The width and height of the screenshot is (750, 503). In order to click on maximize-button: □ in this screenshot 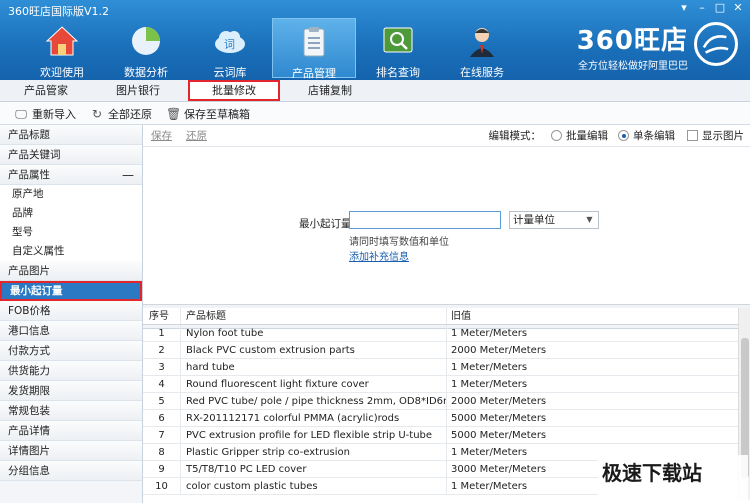, I will do `click(720, 8)`.